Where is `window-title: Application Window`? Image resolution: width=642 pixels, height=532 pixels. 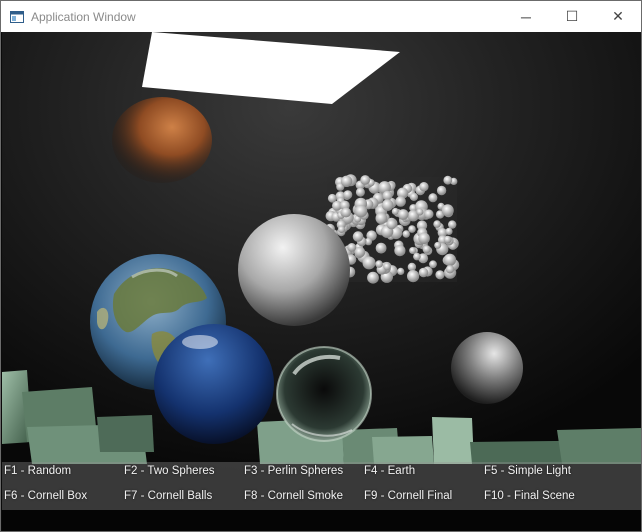
window-title: Application Window is located at coordinates (83, 16).